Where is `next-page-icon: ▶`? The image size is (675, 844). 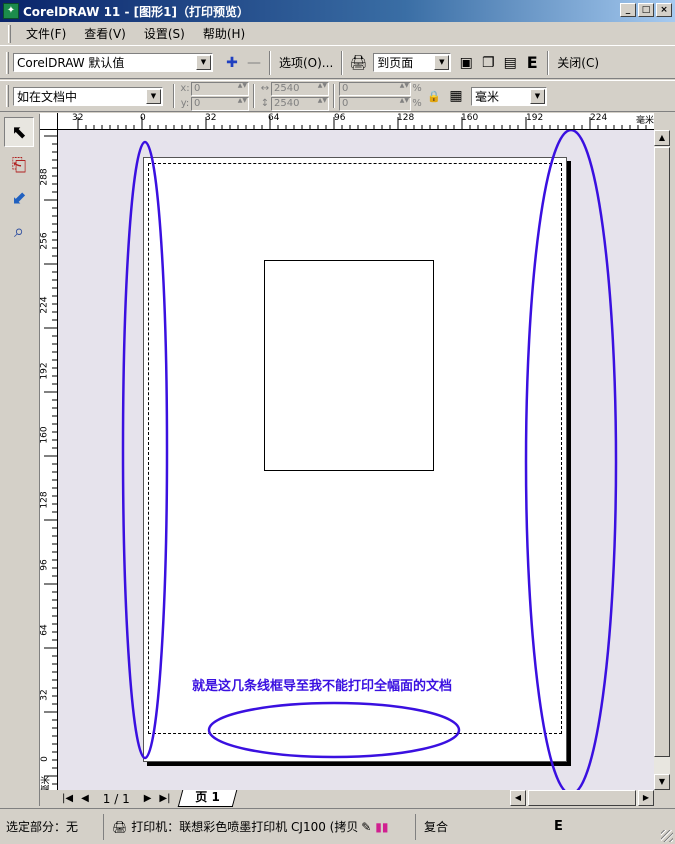
next-page-icon: ▶ is located at coordinates (148, 798).